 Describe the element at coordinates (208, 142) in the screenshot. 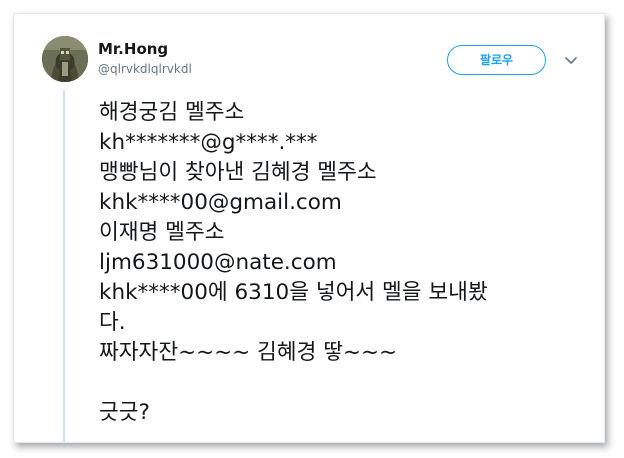

I see `tweet-line: kh*******@g****.***` at that location.